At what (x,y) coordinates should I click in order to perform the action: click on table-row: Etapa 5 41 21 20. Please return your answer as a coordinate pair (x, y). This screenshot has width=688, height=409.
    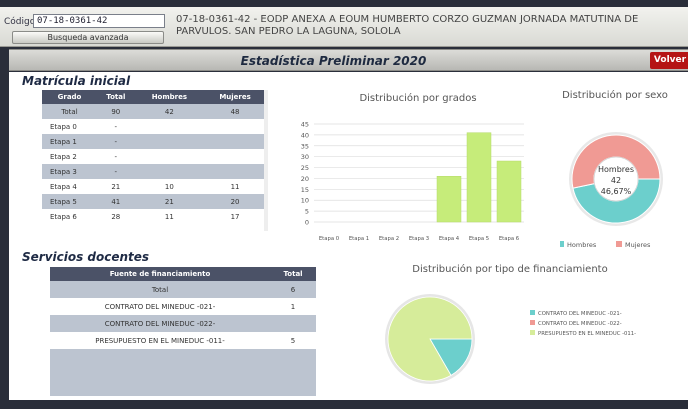
    Looking at the image, I should click on (154, 201).